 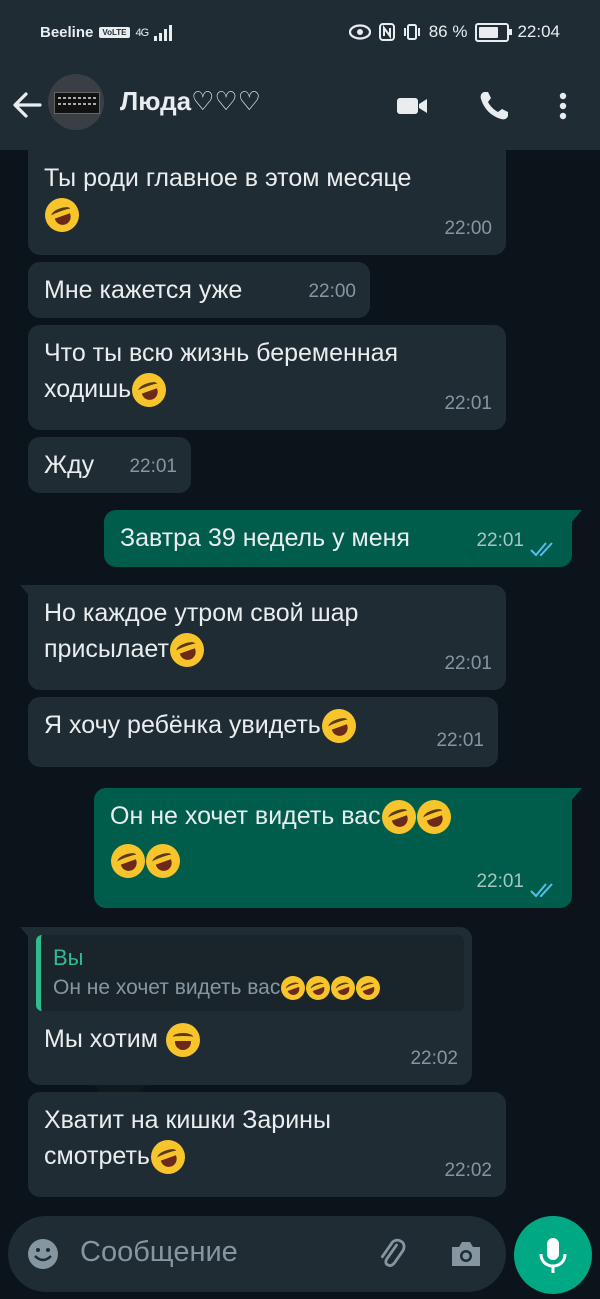 I want to click on signal-icon, so click(x=163, y=32).